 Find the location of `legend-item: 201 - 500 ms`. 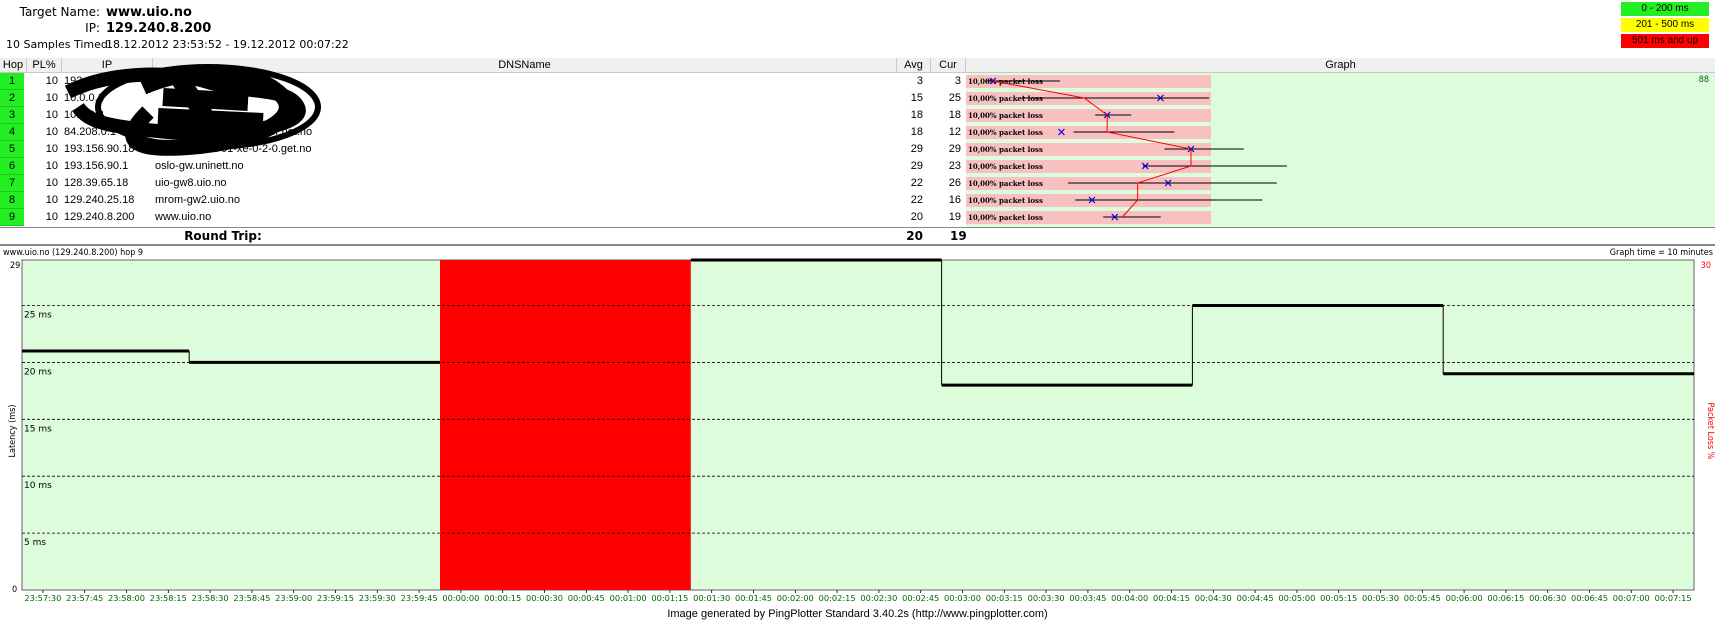

legend-item: 201 - 500 ms is located at coordinates (1665, 25).